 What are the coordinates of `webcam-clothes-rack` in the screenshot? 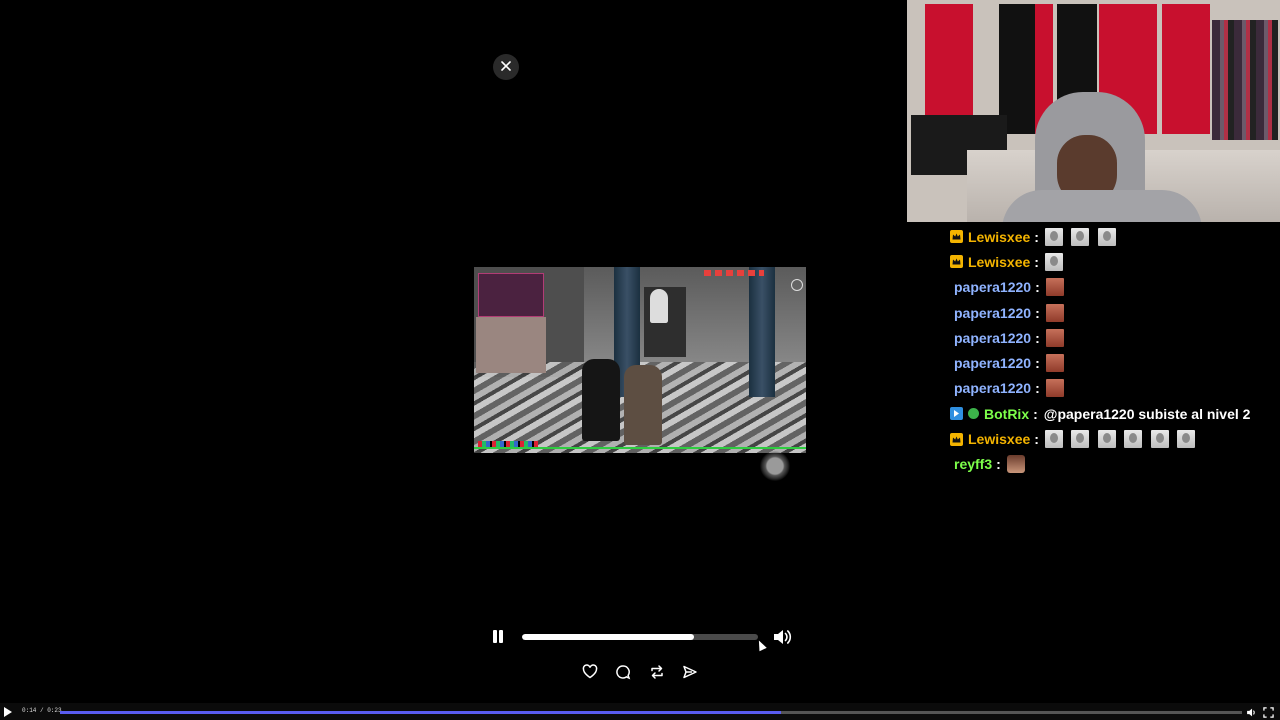 It's located at (1245, 80).